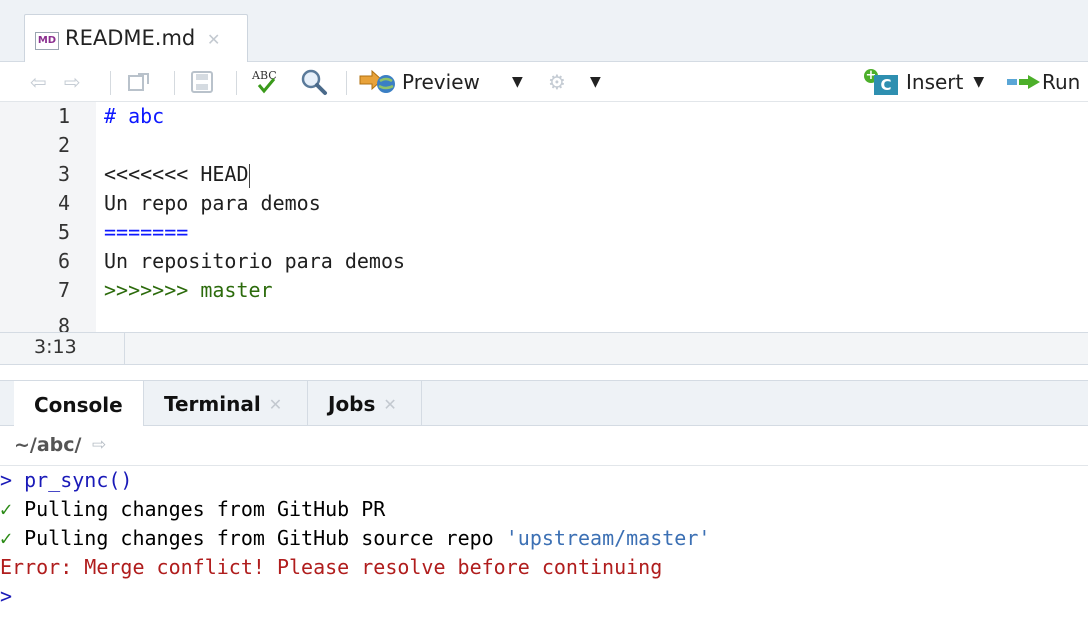 The image size is (1088, 623). I want to click on tab-label: Console, so click(78, 404).